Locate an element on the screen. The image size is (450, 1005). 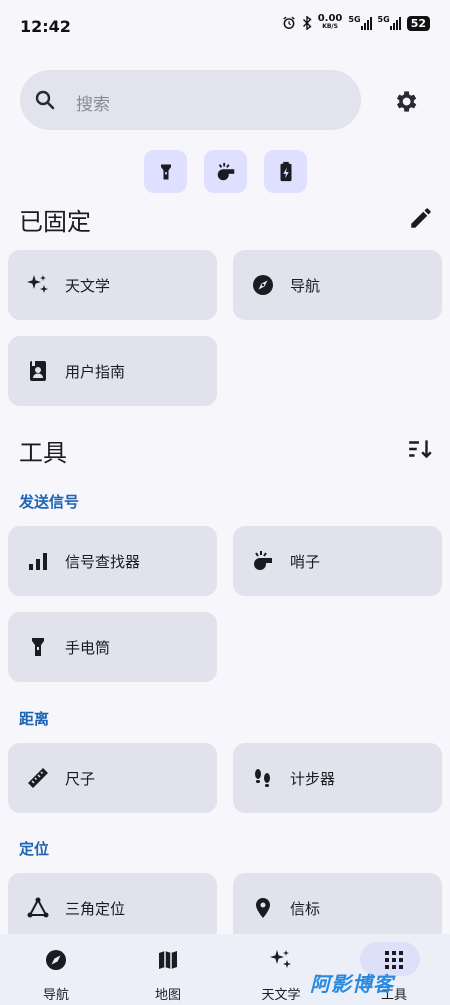
signal-2-label: 5G is located at coordinates (383, 19).